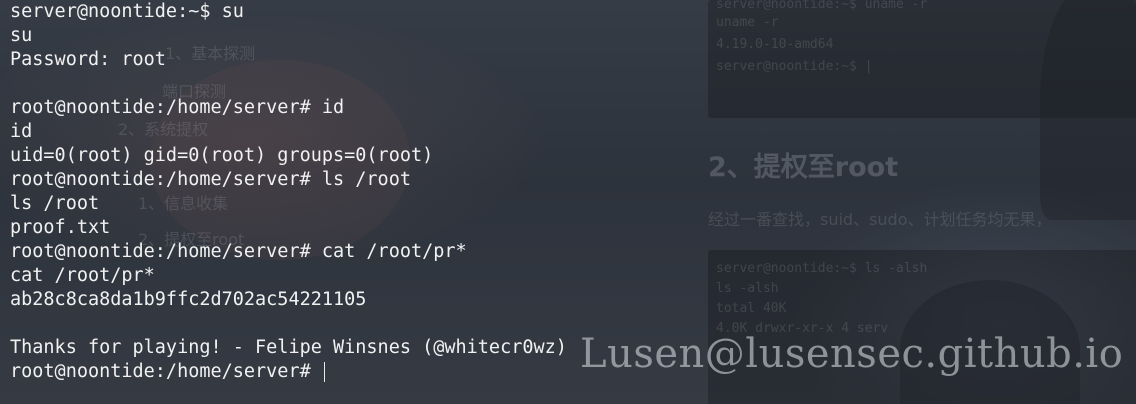 This screenshot has width=1136, height=404. What do you see at coordinates (852, 354) in the screenshot?
I see `watermark: Lusen@lusensec.github.io` at bounding box center [852, 354].